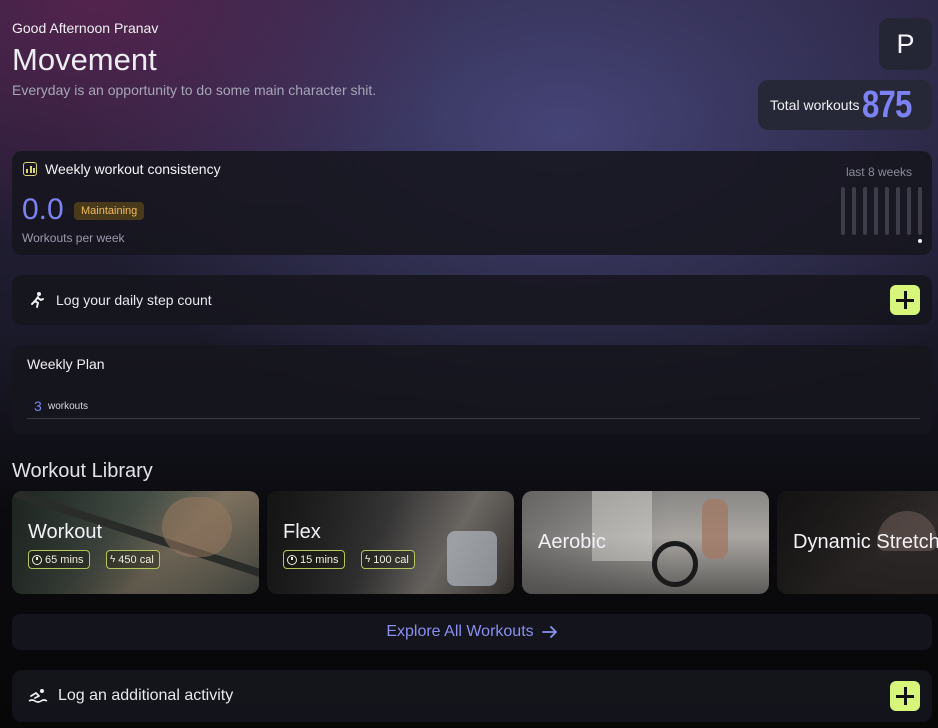 Image resolution: width=938 pixels, height=728 pixels. Describe the element at coordinates (472, 558) in the screenshot. I see `stretch-figure-image` at that location.